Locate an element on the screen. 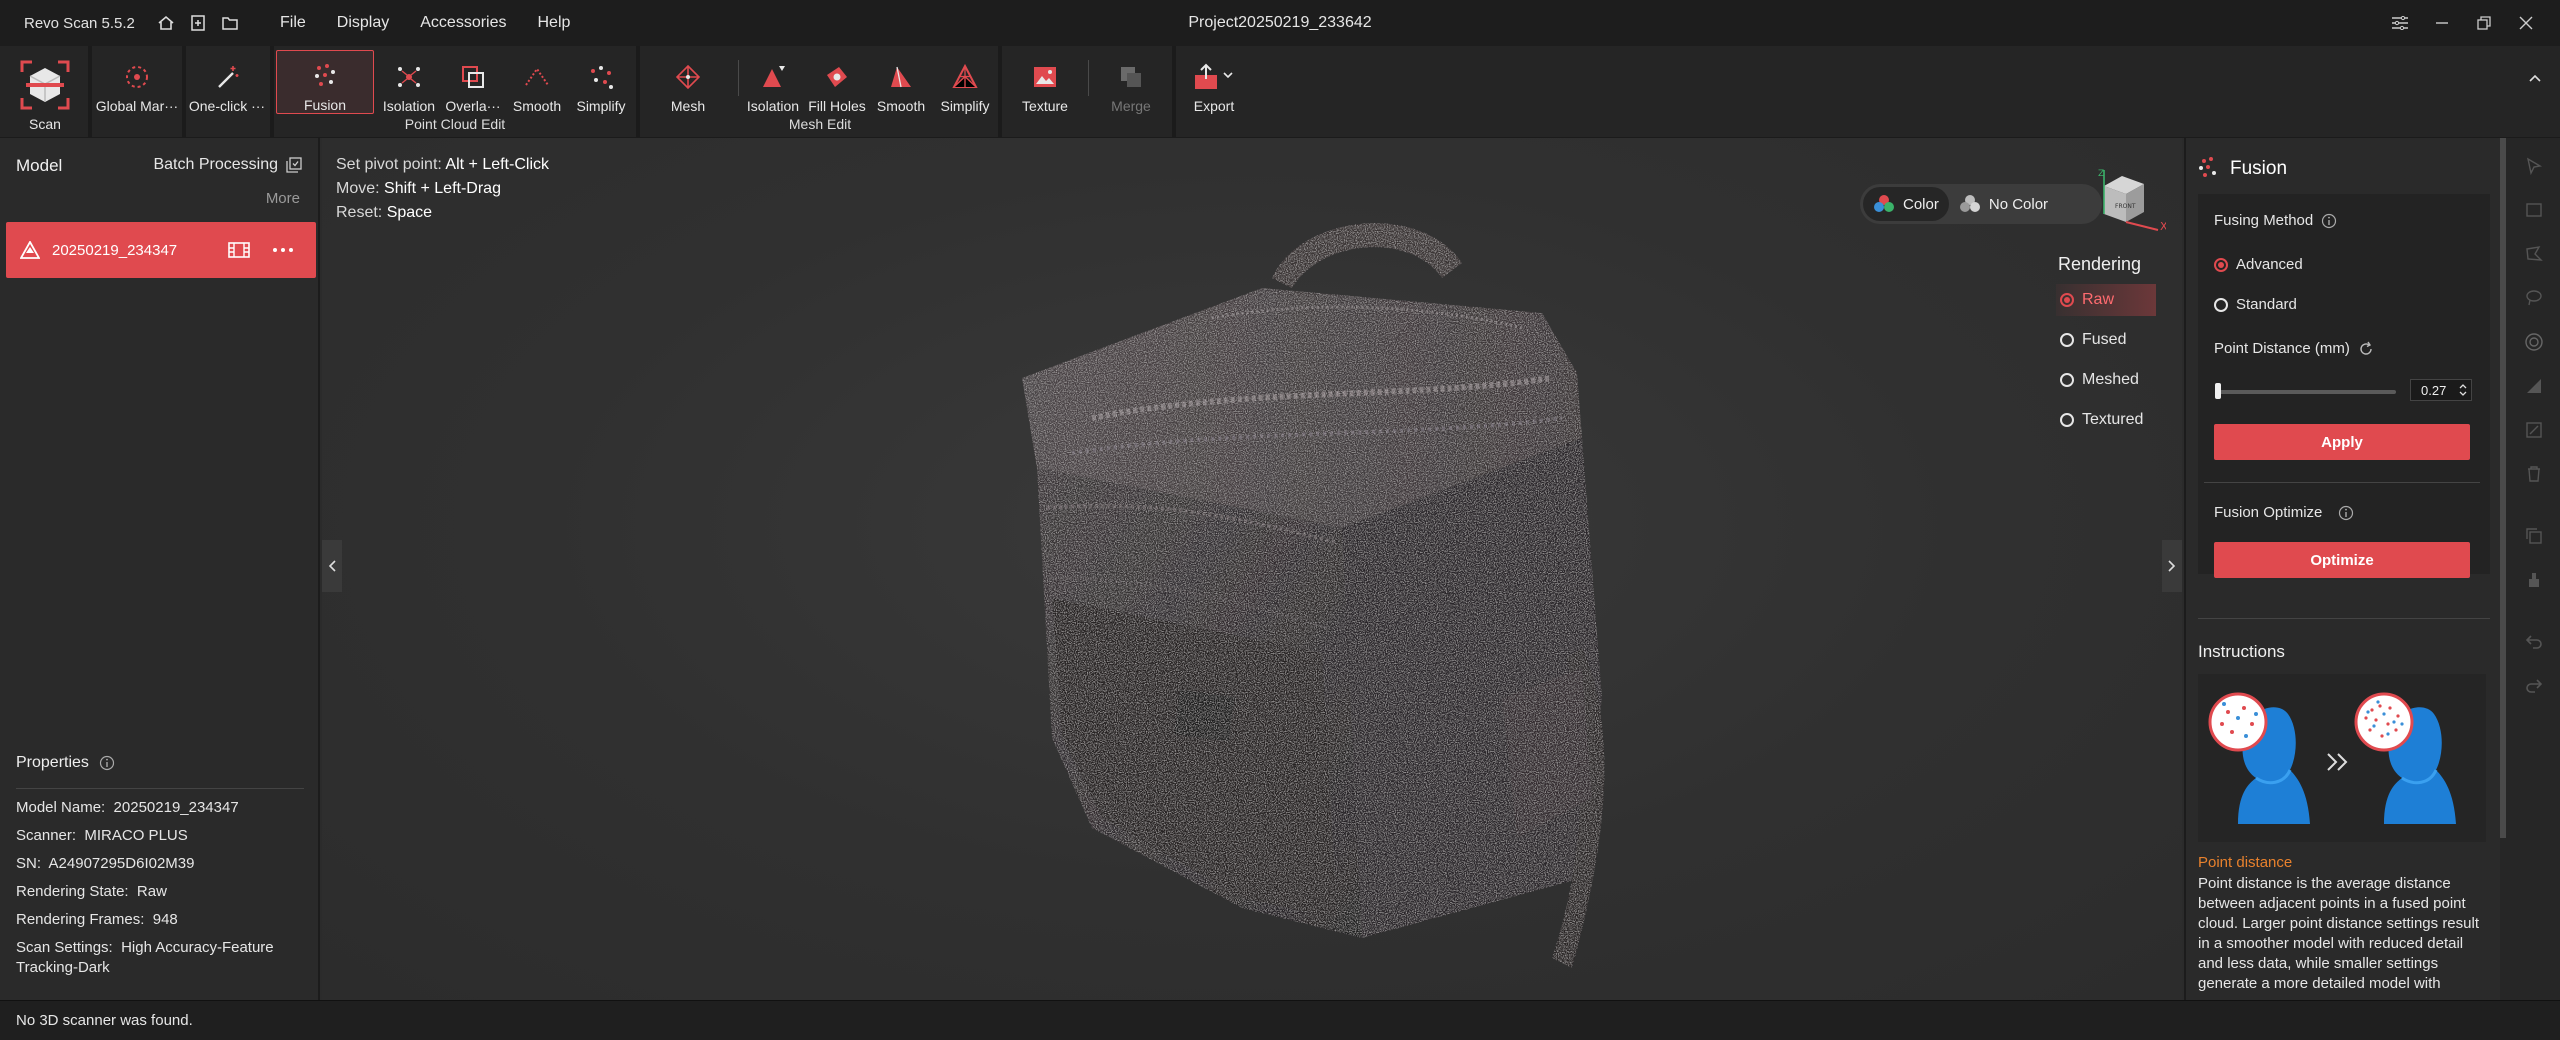  reset-icon is located at coordinates (2366, 349).